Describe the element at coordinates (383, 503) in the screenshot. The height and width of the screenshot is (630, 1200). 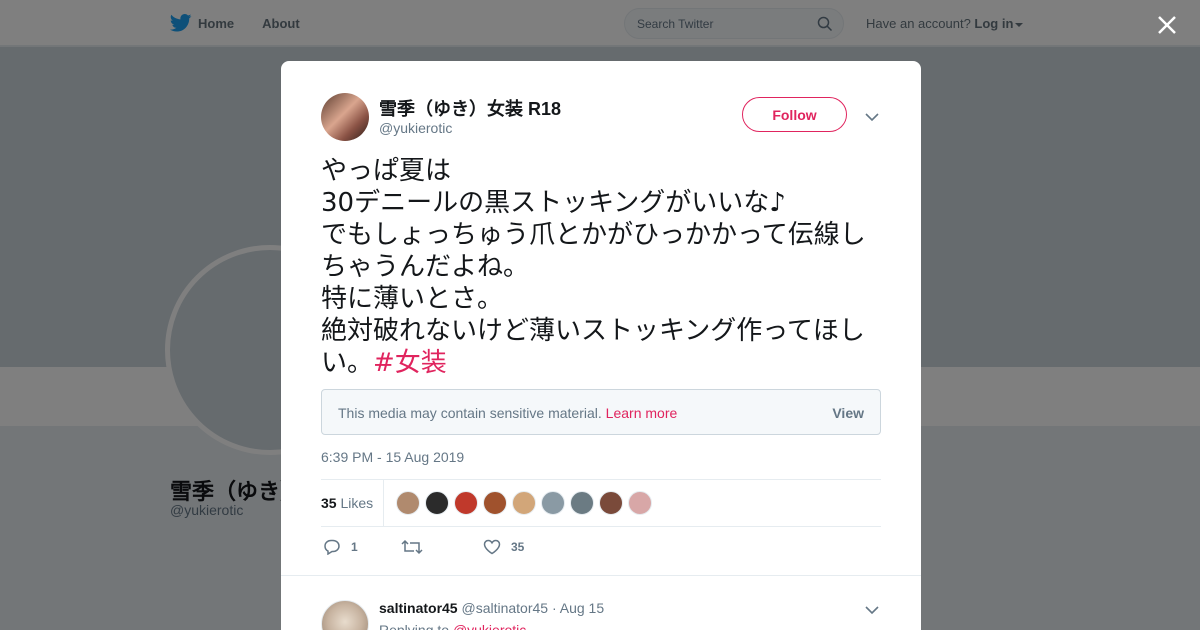
I see `stats-divider` at that location.